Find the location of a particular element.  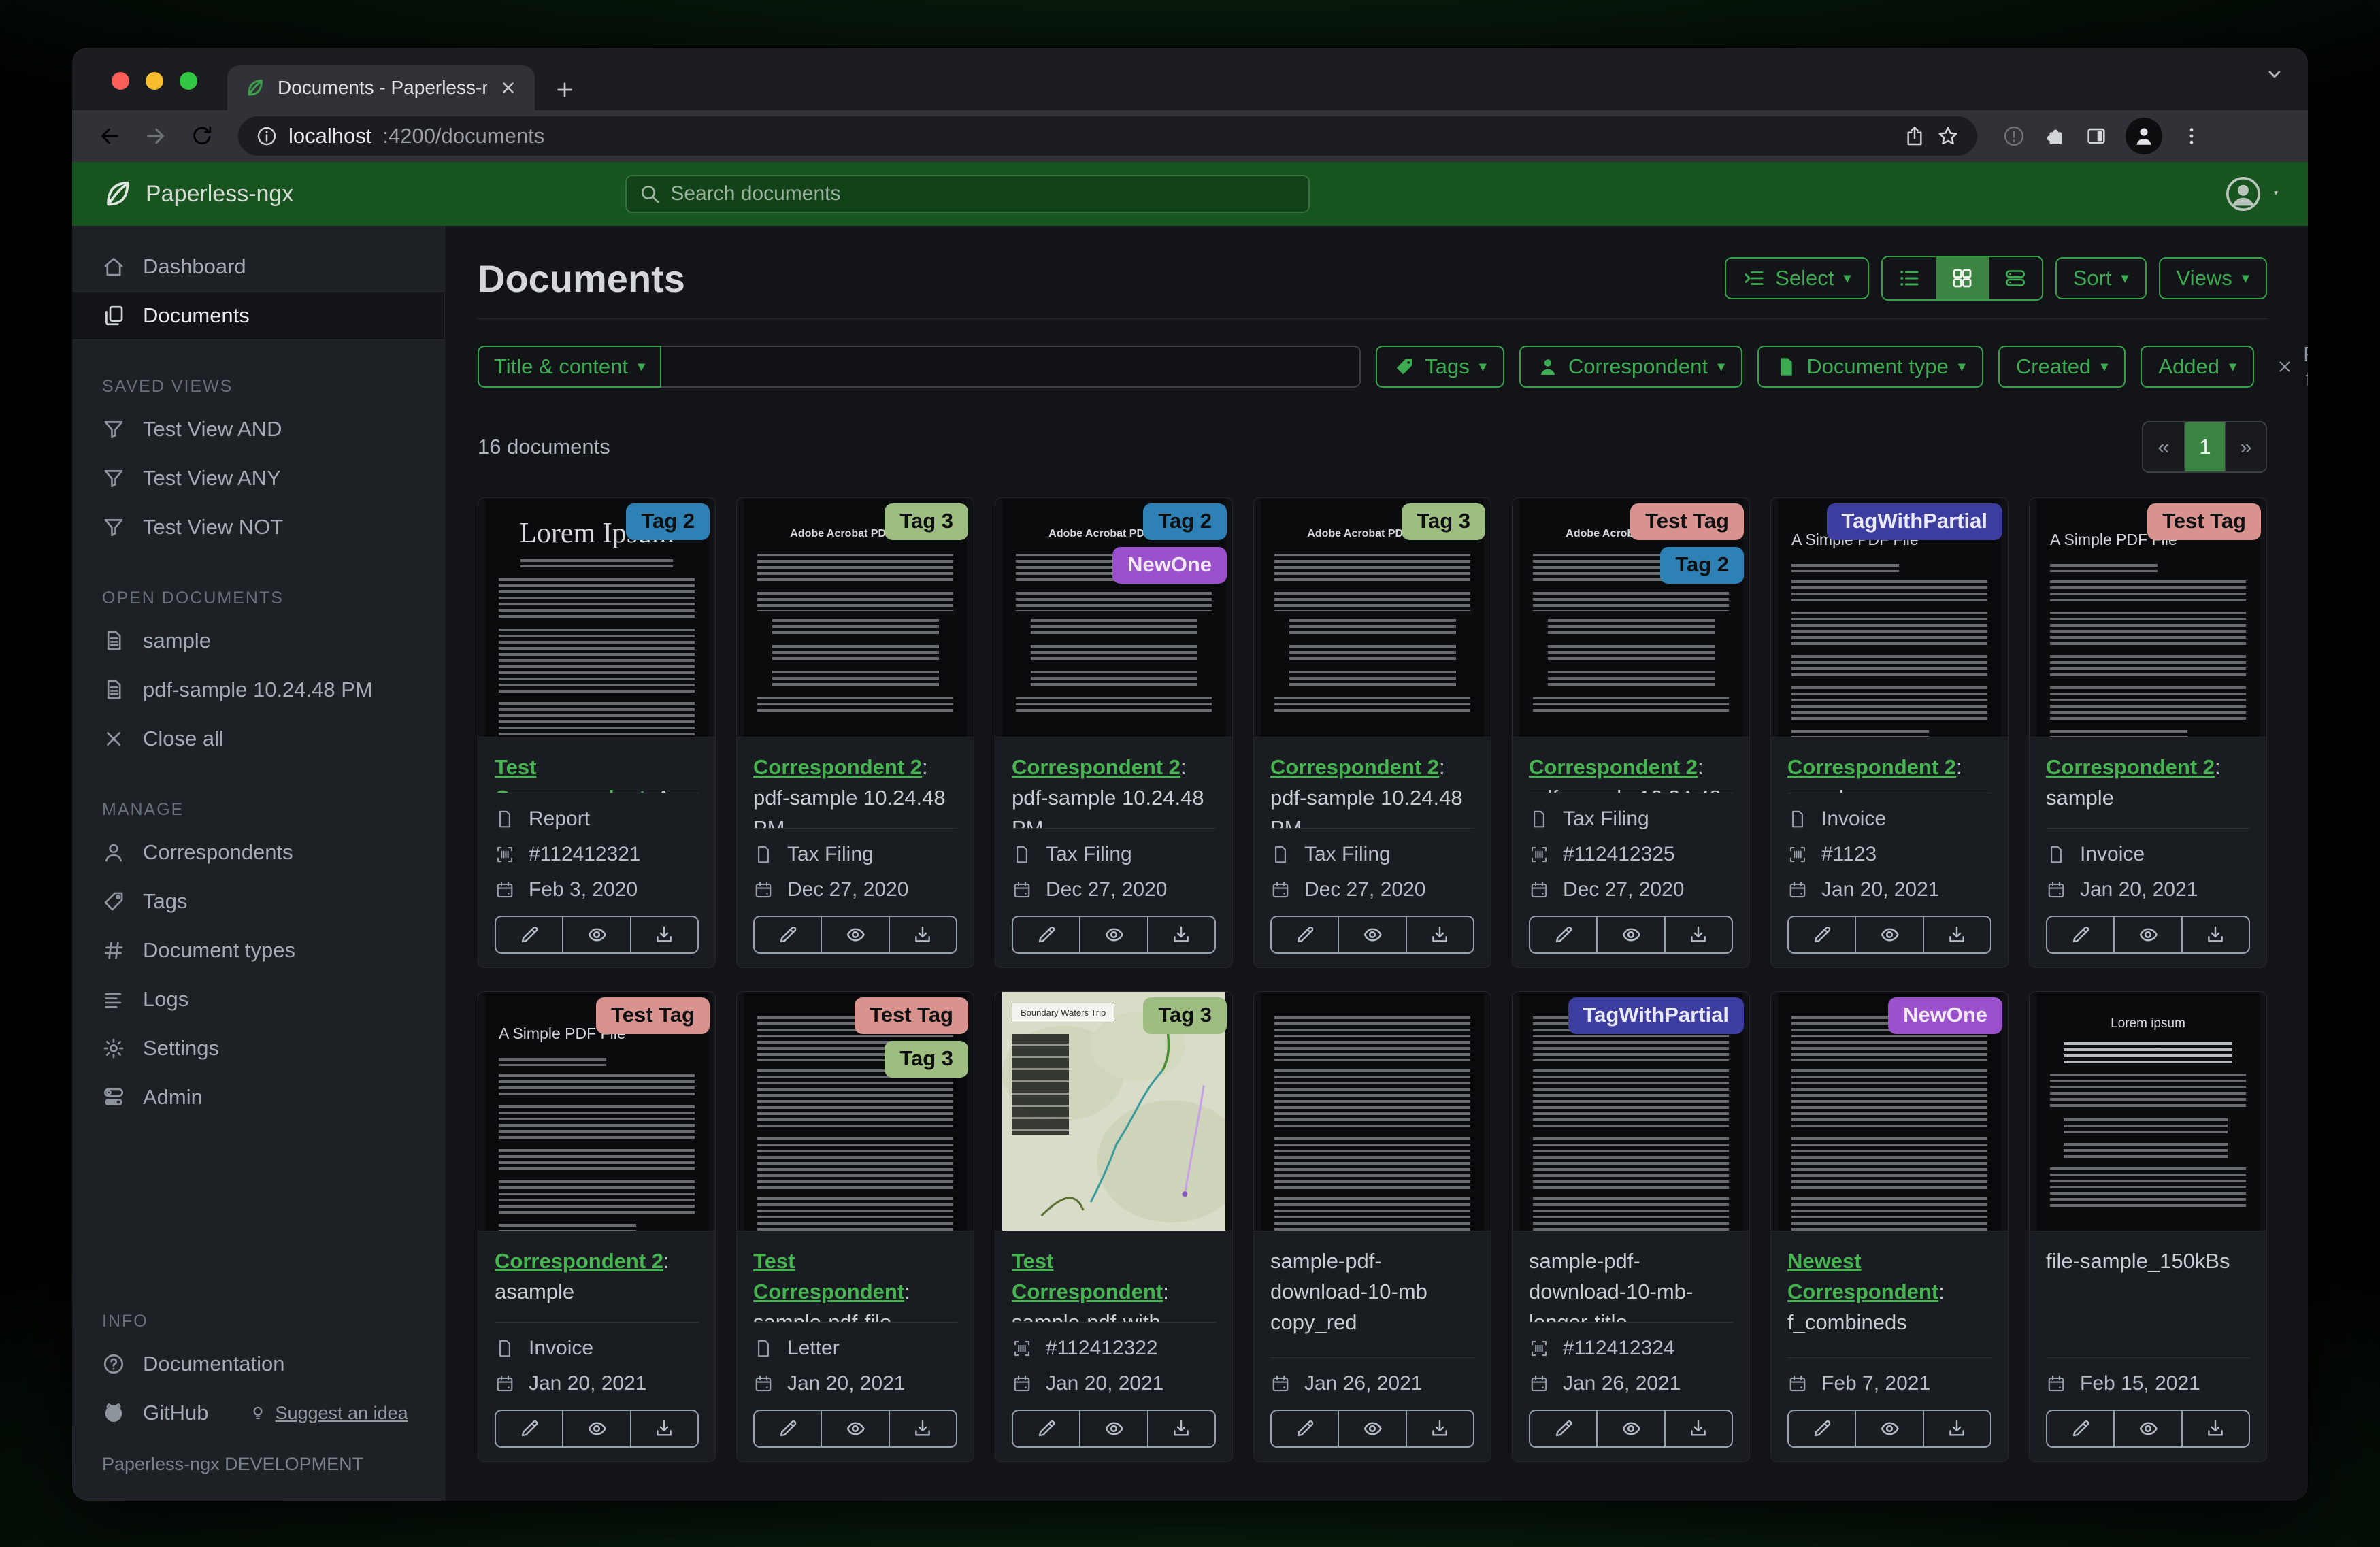

tag-badge: NewOne is located at coordinates (1945, 1015).